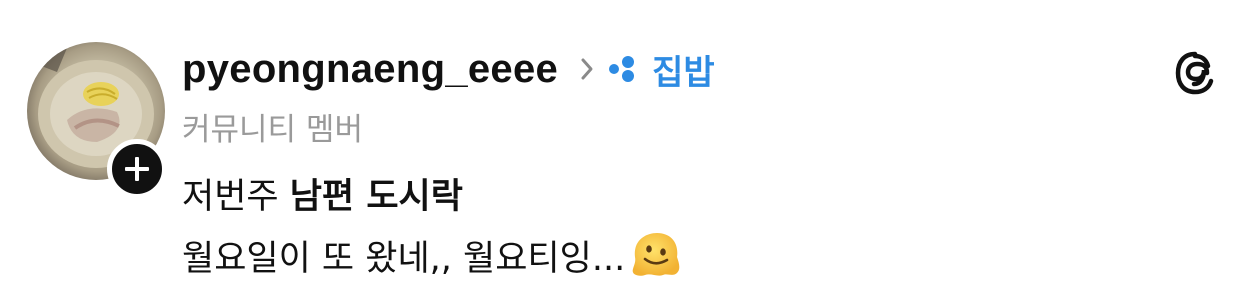  I want to click on post-title: 저번주 남편 도시락, so click(322, 193).